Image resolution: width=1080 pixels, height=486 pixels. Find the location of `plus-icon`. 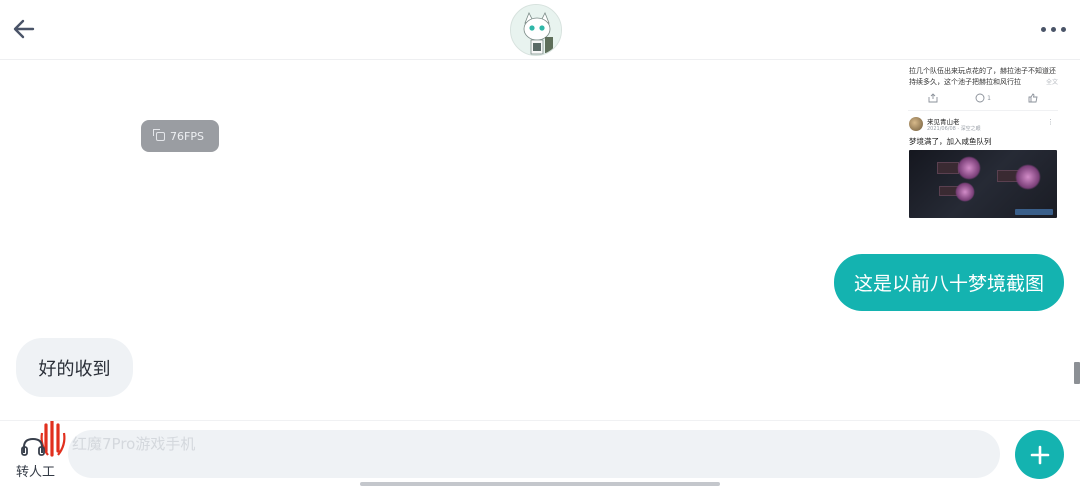

plus-icon is located at coordinates (1039, 454).